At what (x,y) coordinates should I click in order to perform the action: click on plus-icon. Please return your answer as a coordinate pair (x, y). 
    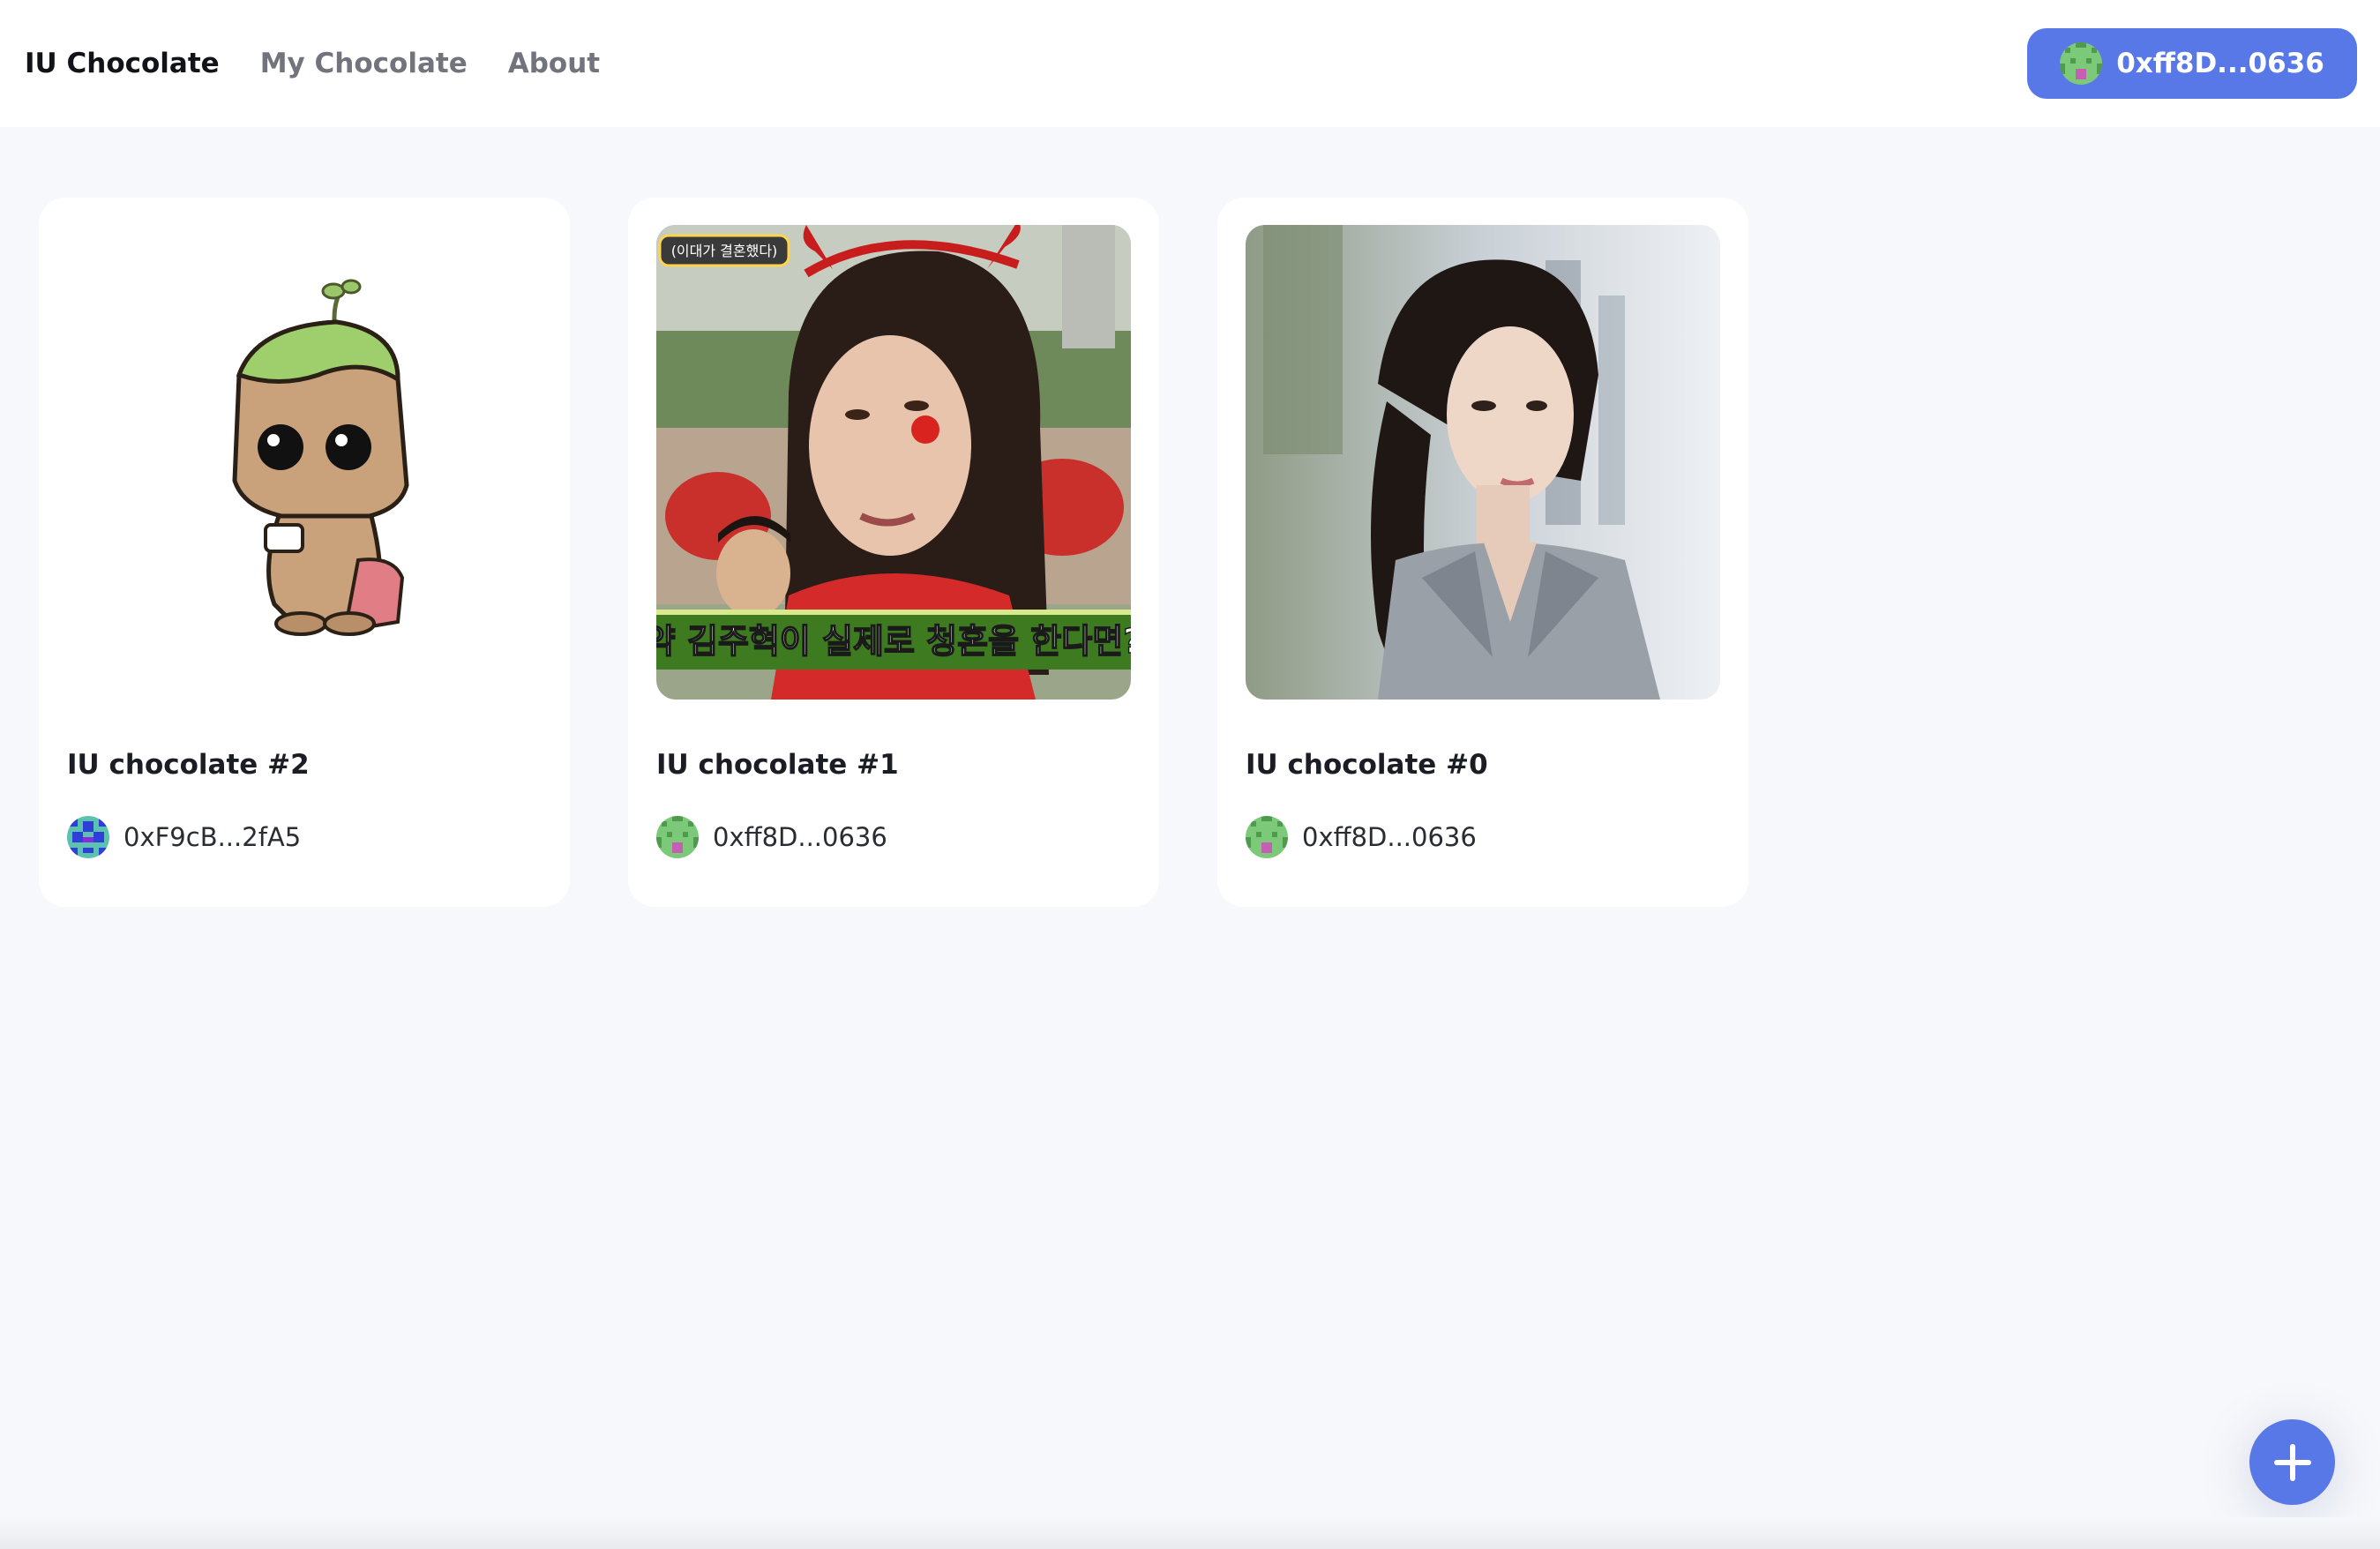
    Looking at the image, I should click on (2293, 1462).